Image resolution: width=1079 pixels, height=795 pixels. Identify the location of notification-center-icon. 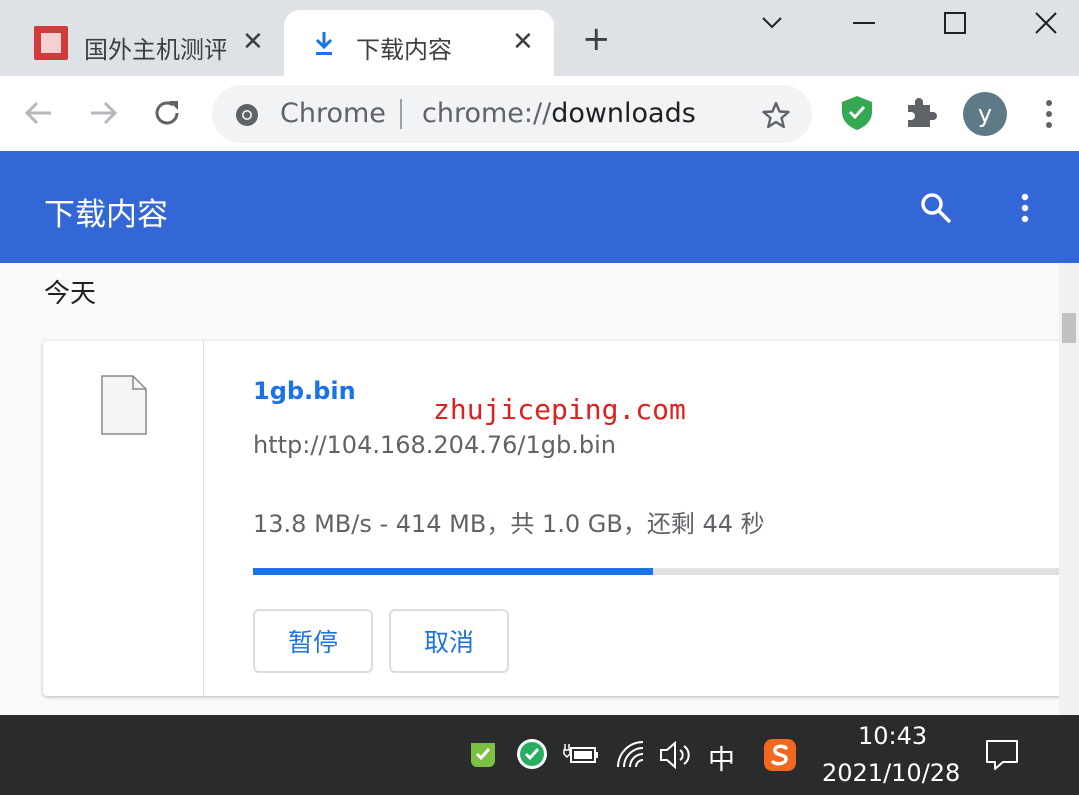
(1002, 755).